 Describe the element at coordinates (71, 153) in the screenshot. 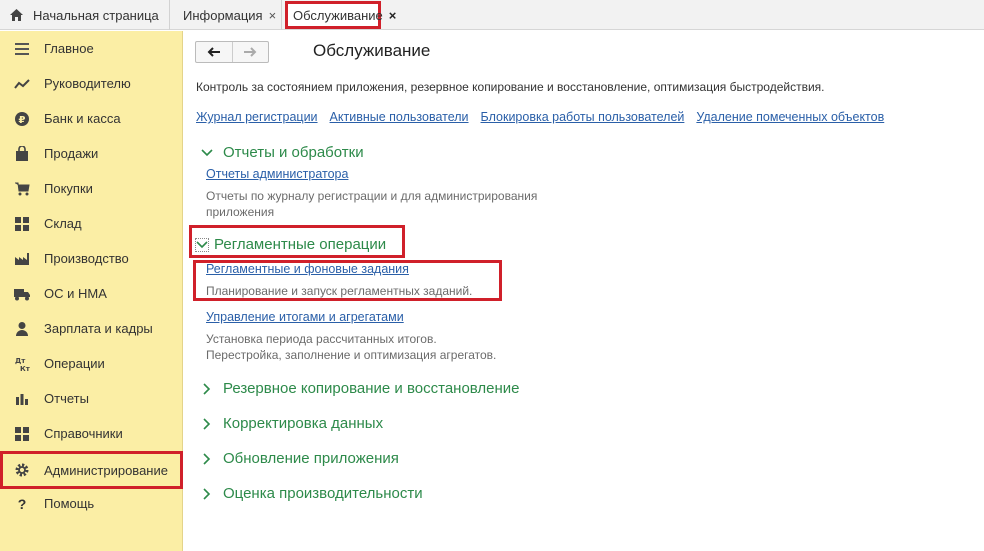

I see `sidebar-item-label: Продажи` at that location.